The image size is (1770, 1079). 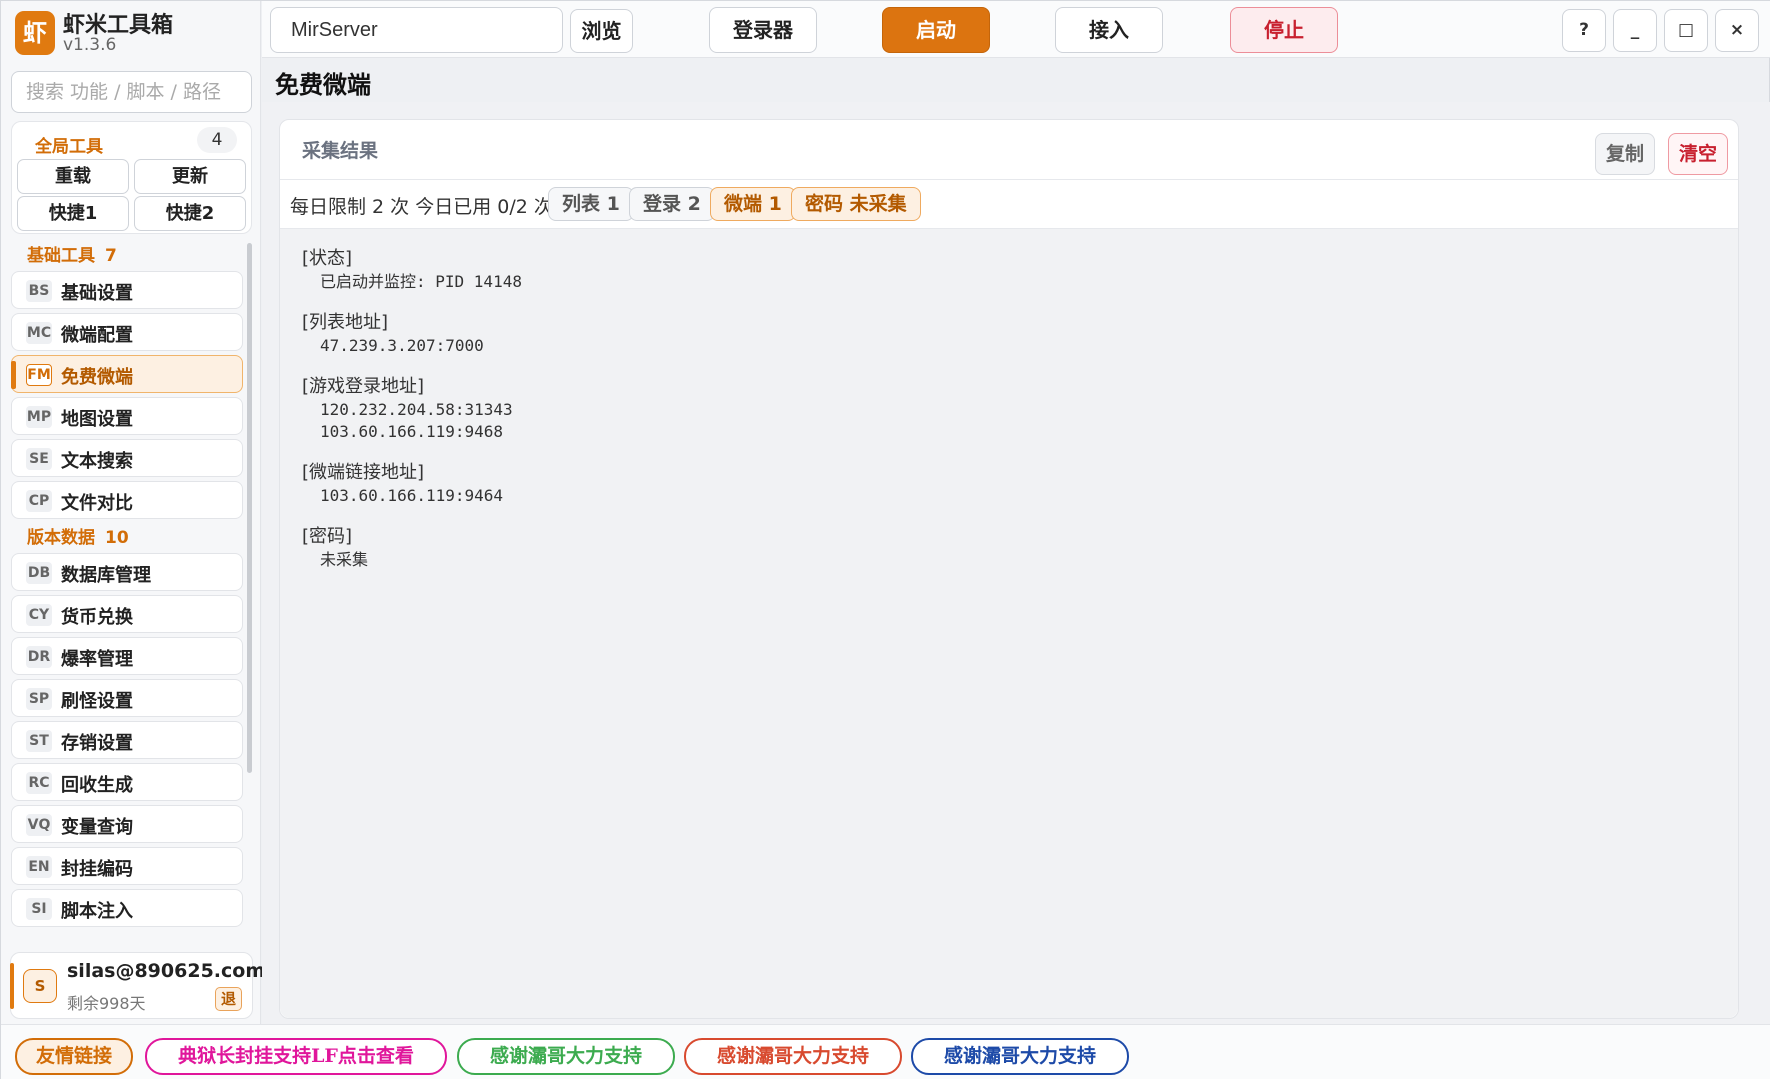 What do you see at coordinates (97, 659) in the screenshot?
I see `nav-item-label: 爆率管理` at bounding box center [97, 659].